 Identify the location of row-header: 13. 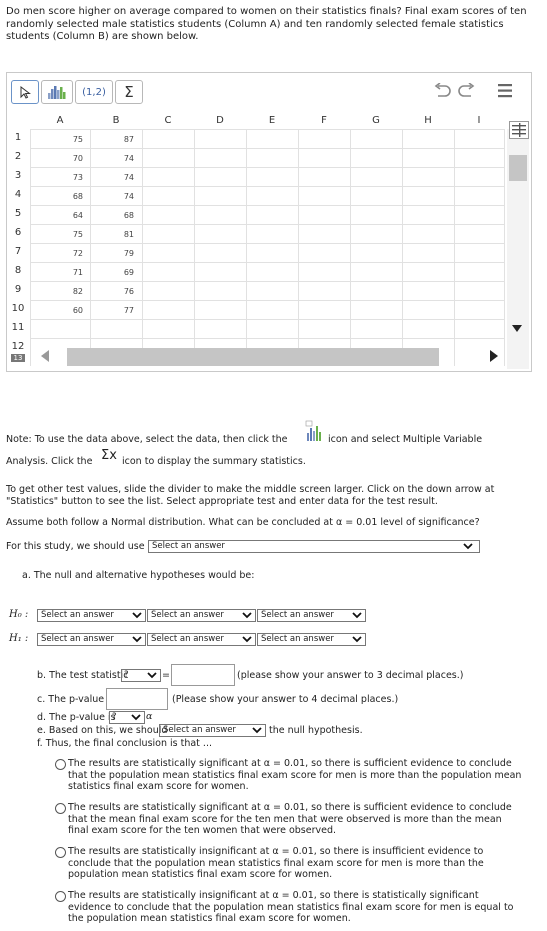
(18, 358).